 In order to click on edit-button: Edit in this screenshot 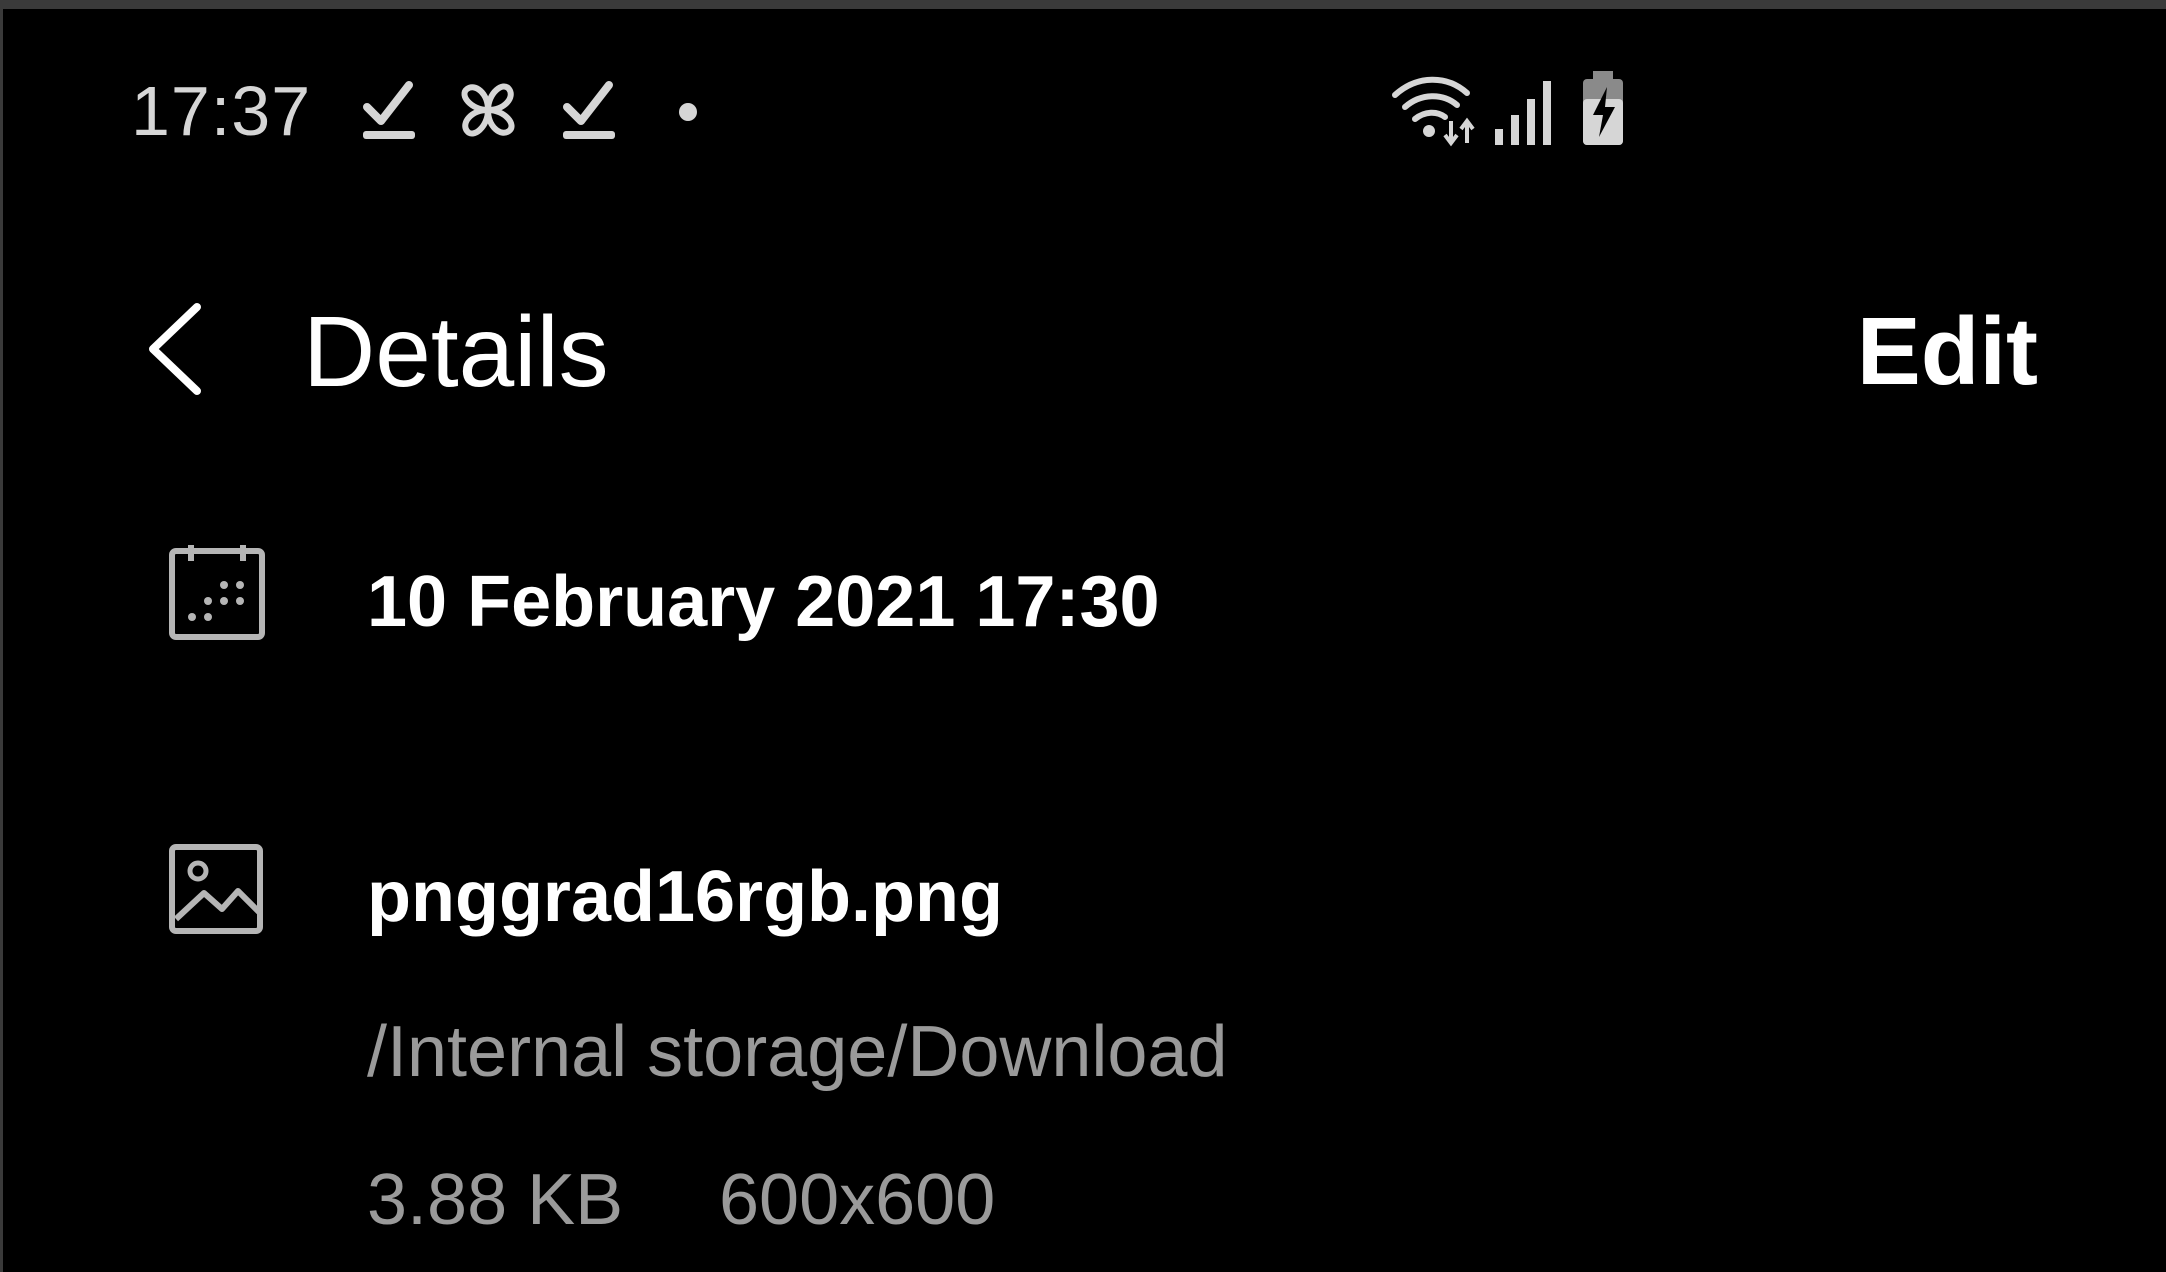, I will do `click(1947, 352)`.